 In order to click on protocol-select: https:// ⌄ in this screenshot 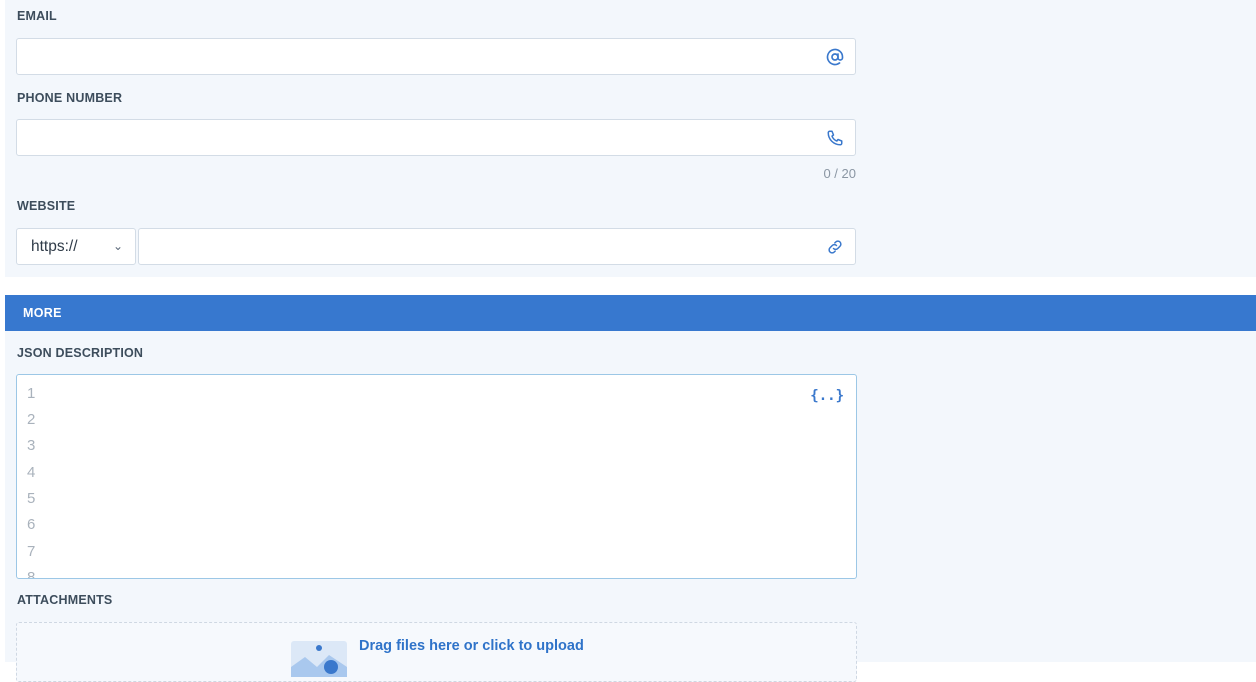, I will do `click(76, 246)`.